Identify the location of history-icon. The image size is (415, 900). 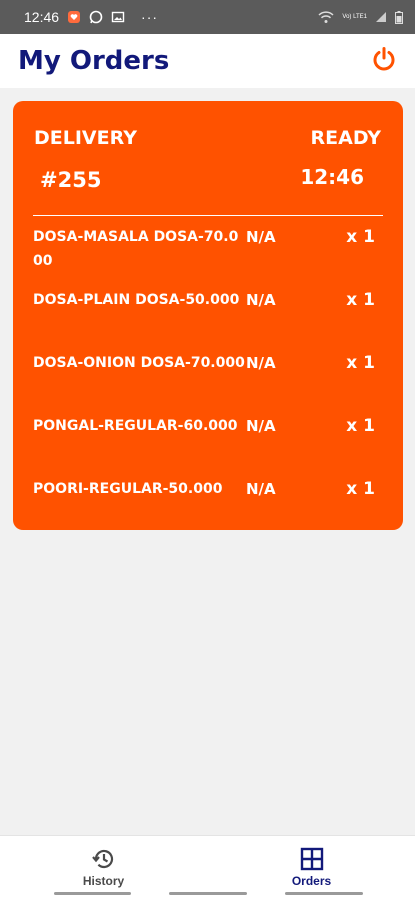
(104, 859).